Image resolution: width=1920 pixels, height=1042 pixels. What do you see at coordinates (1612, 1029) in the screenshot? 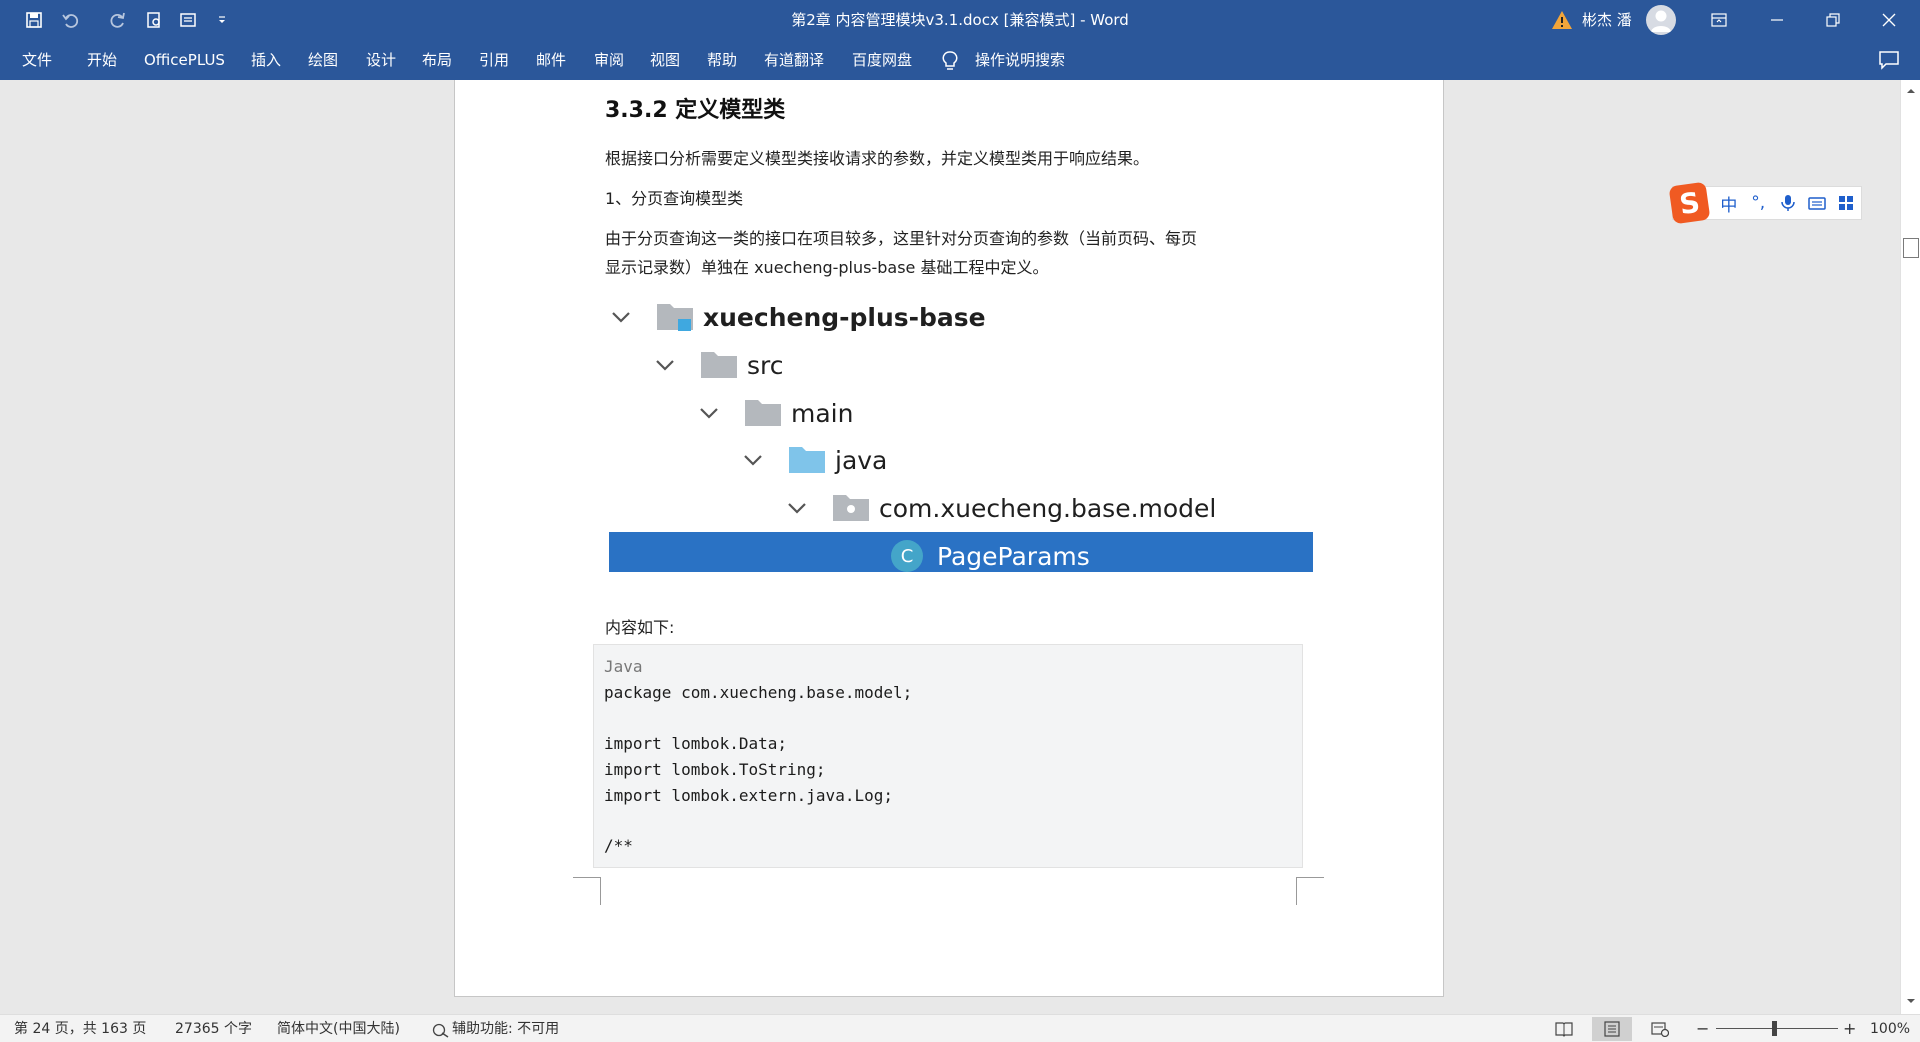
I see `print-layout-icon` at bounding box center [1612, 1029].